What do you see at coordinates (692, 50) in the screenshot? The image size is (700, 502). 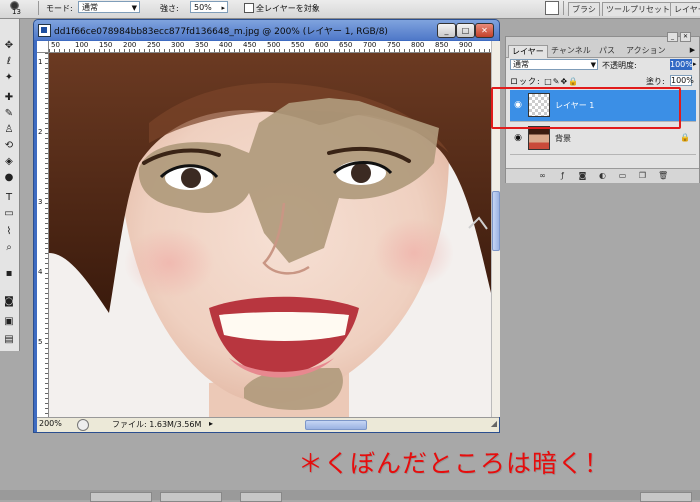 I see `panel-menu-icon: ▶` at bounding box center [692, 50].